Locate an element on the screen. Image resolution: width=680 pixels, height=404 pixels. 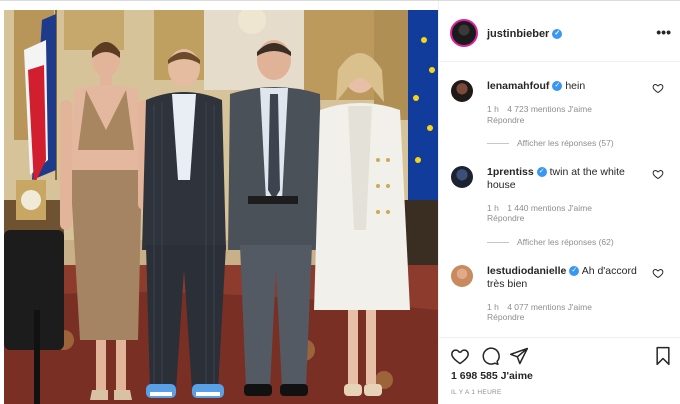
comment-bubble-icon is located at coordinates (490, 356).